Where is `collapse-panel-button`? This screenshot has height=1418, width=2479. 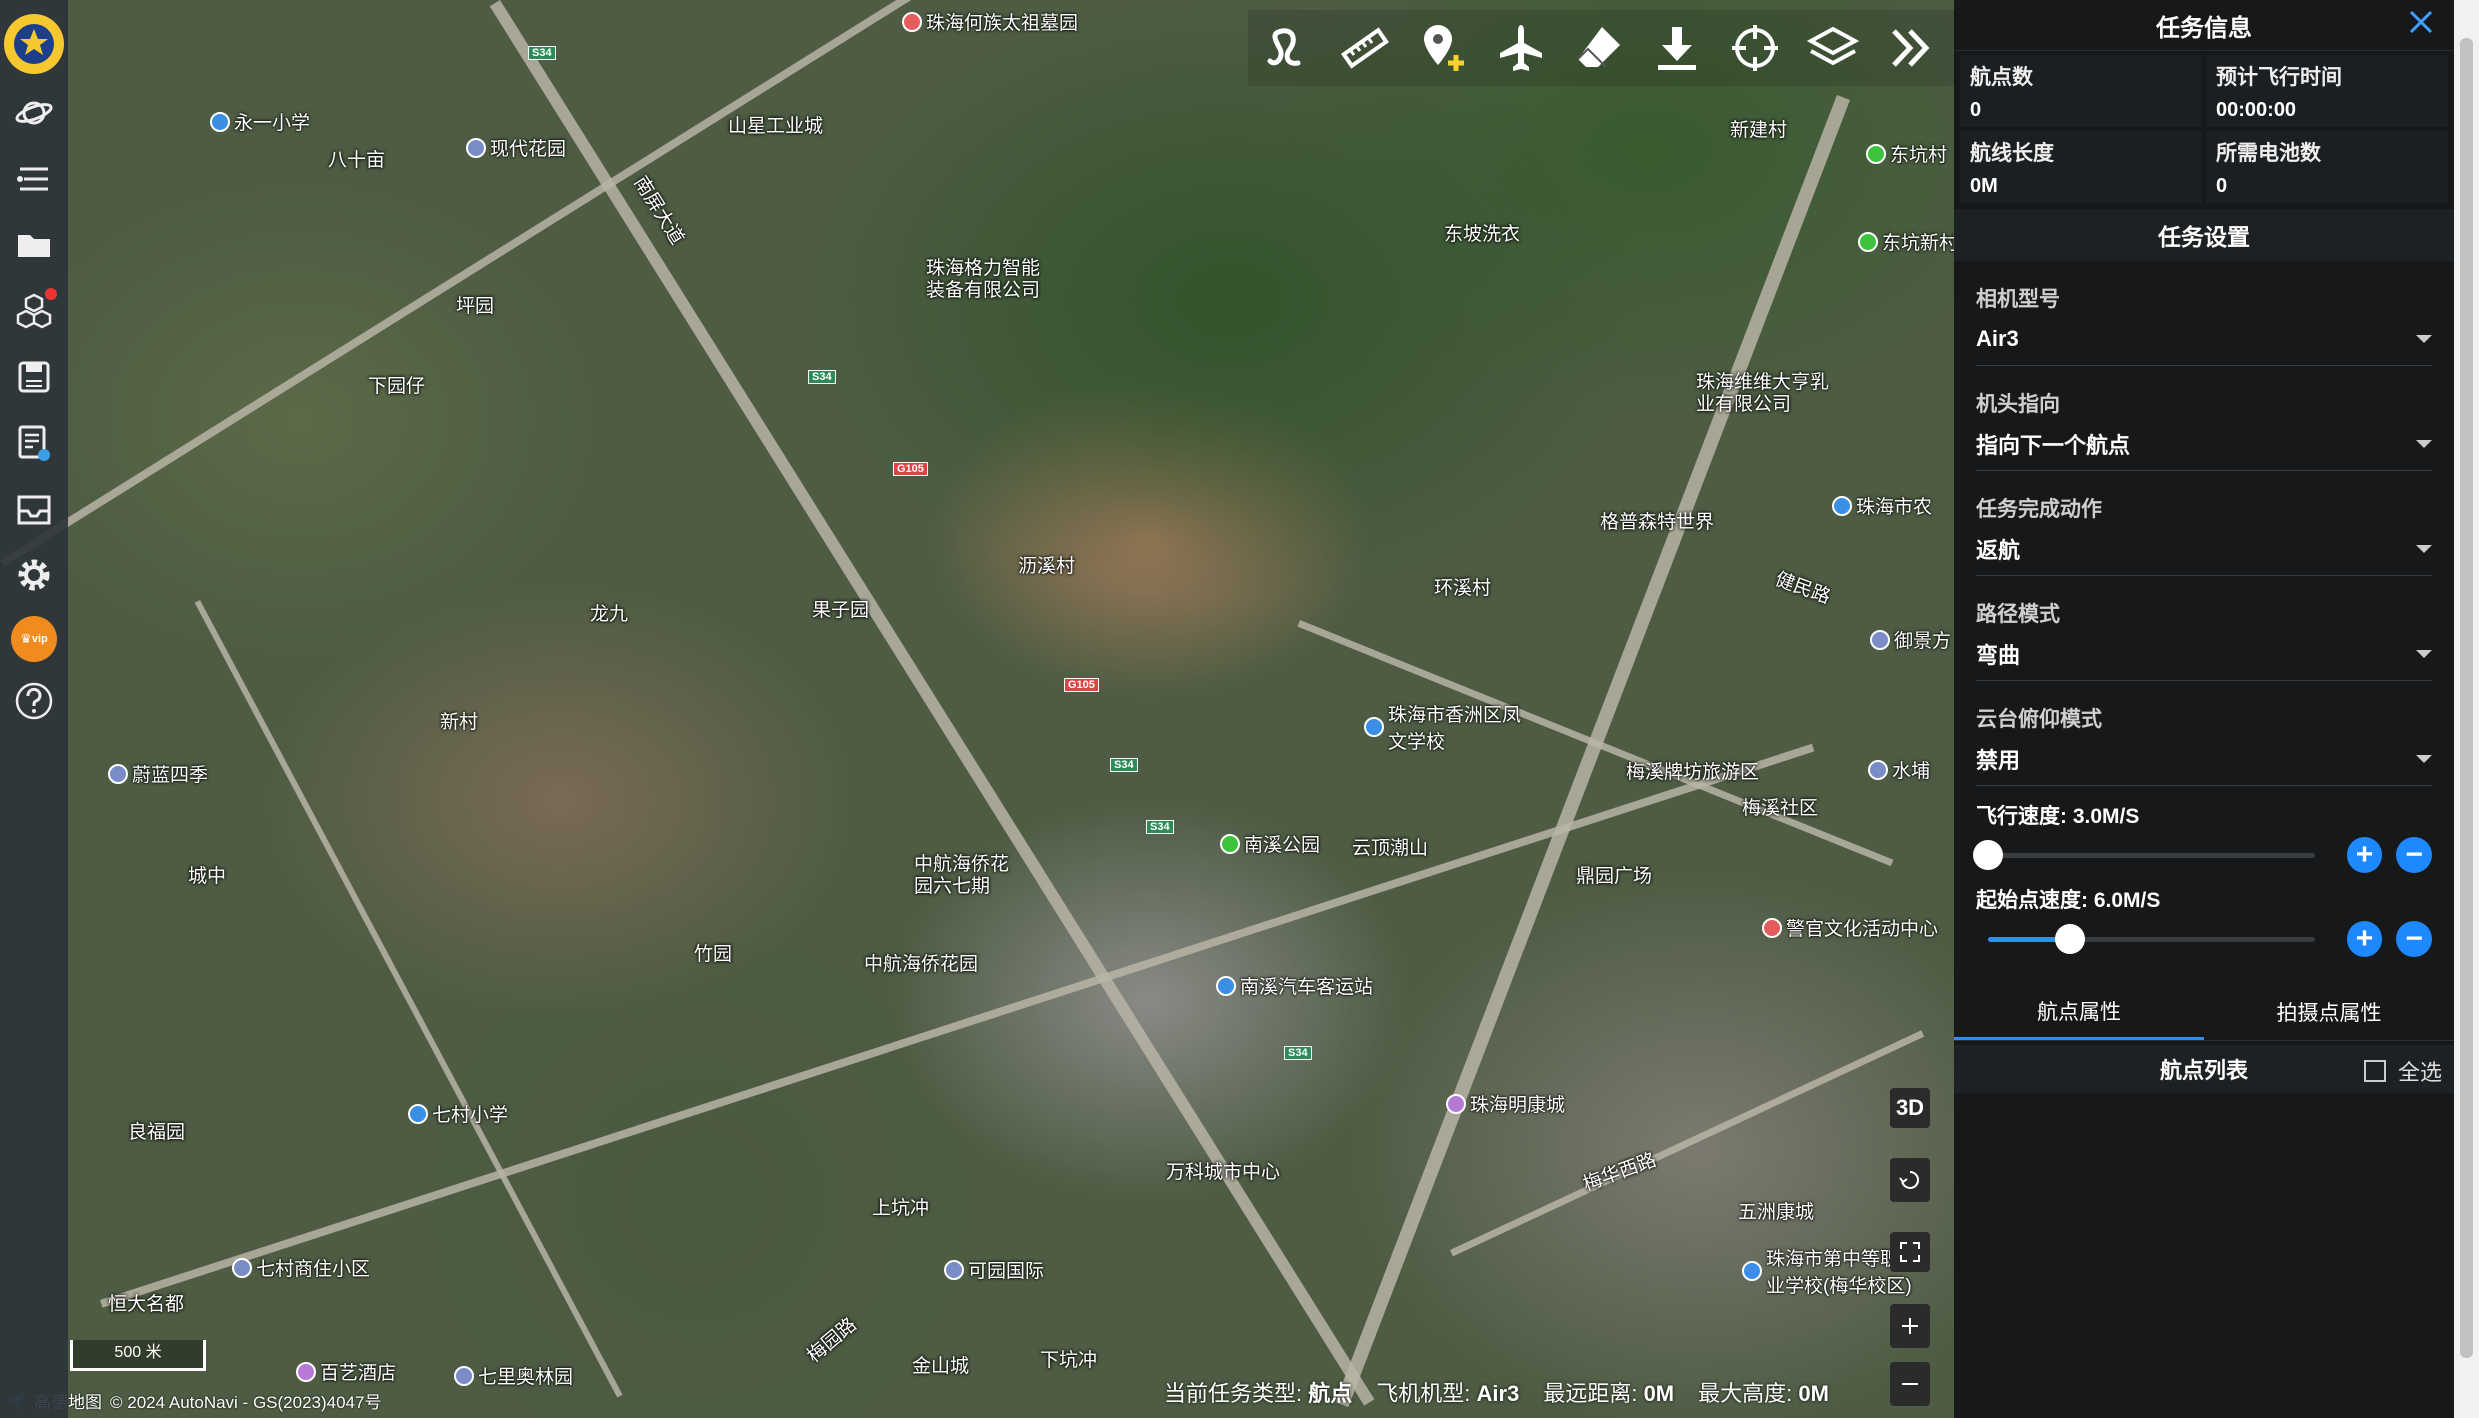
collapse-panel-button is located at coordinates (1911, 48).